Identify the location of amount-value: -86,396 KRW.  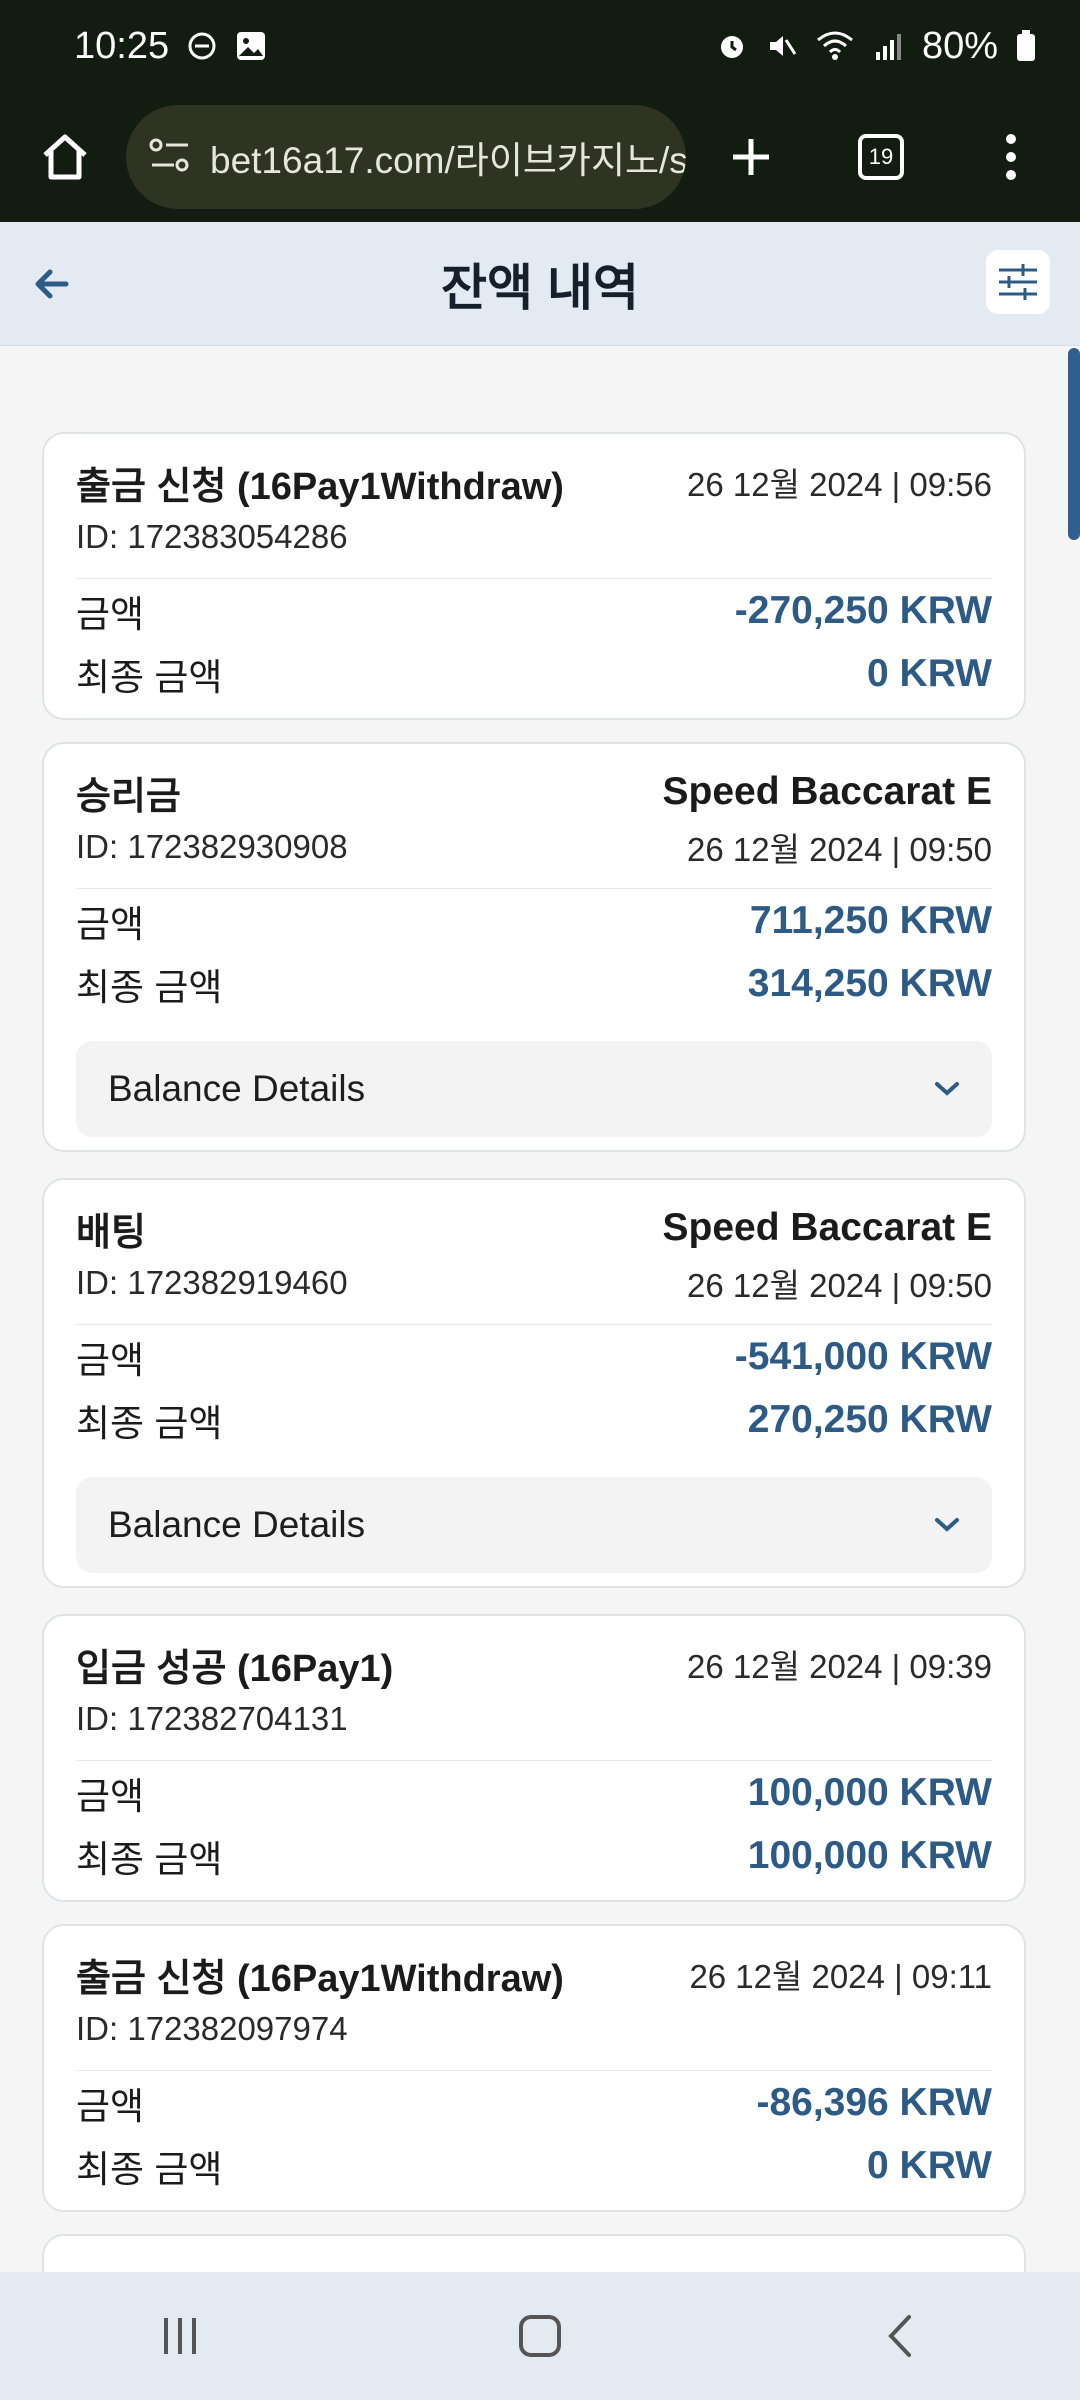
(874, 2102).